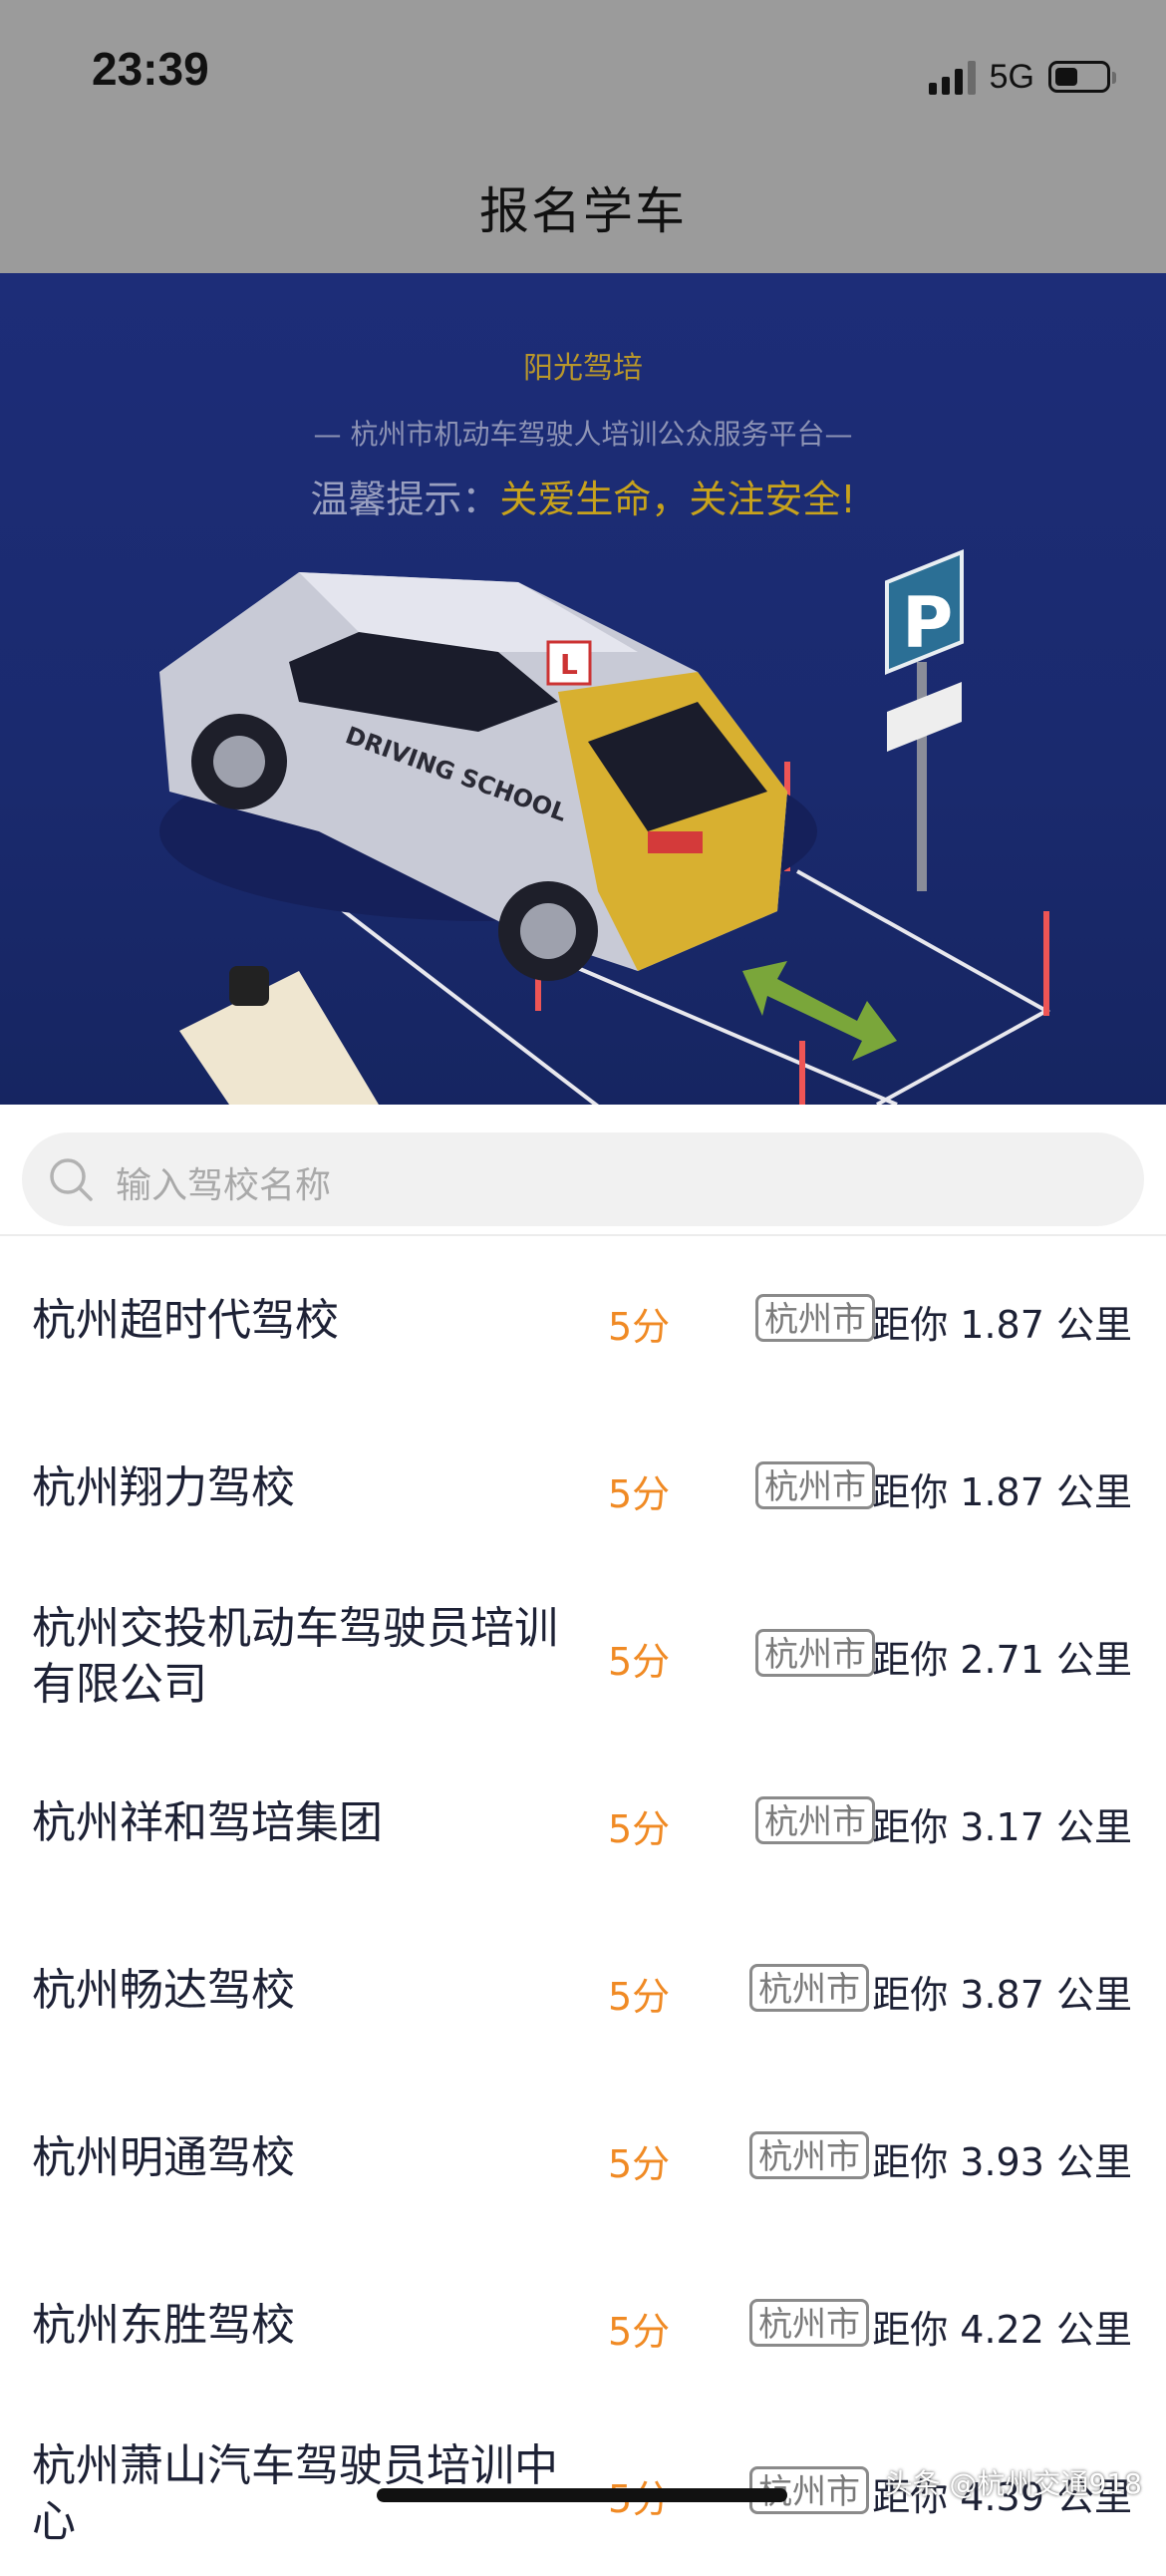 The image size is (1166, 2576). Describe the element at coordinates (583, 2157) in the screenshot. I see `list-item: 杭州明通驾校 5分 杭州市 距你 3.93 公里` at that location.